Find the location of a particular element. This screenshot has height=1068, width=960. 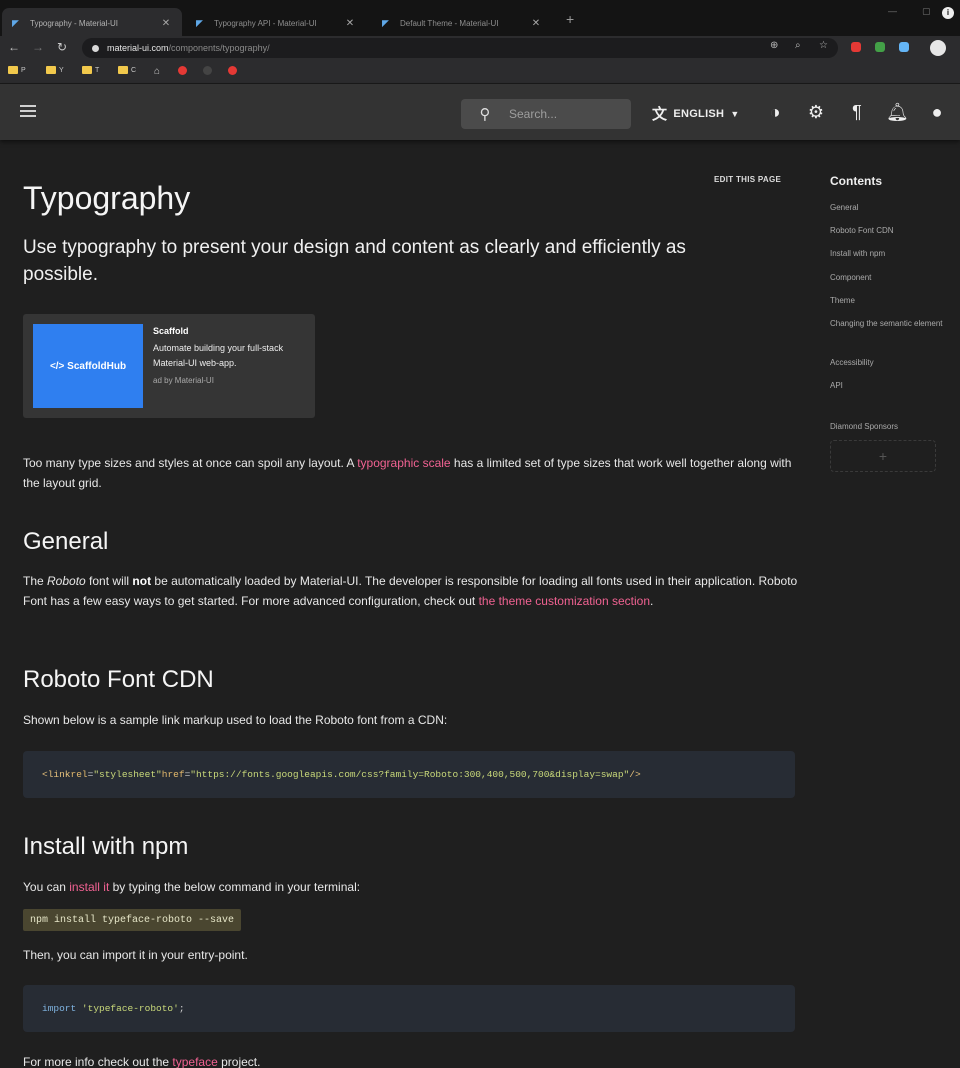

text: font will is located at coordinates (109, 581).